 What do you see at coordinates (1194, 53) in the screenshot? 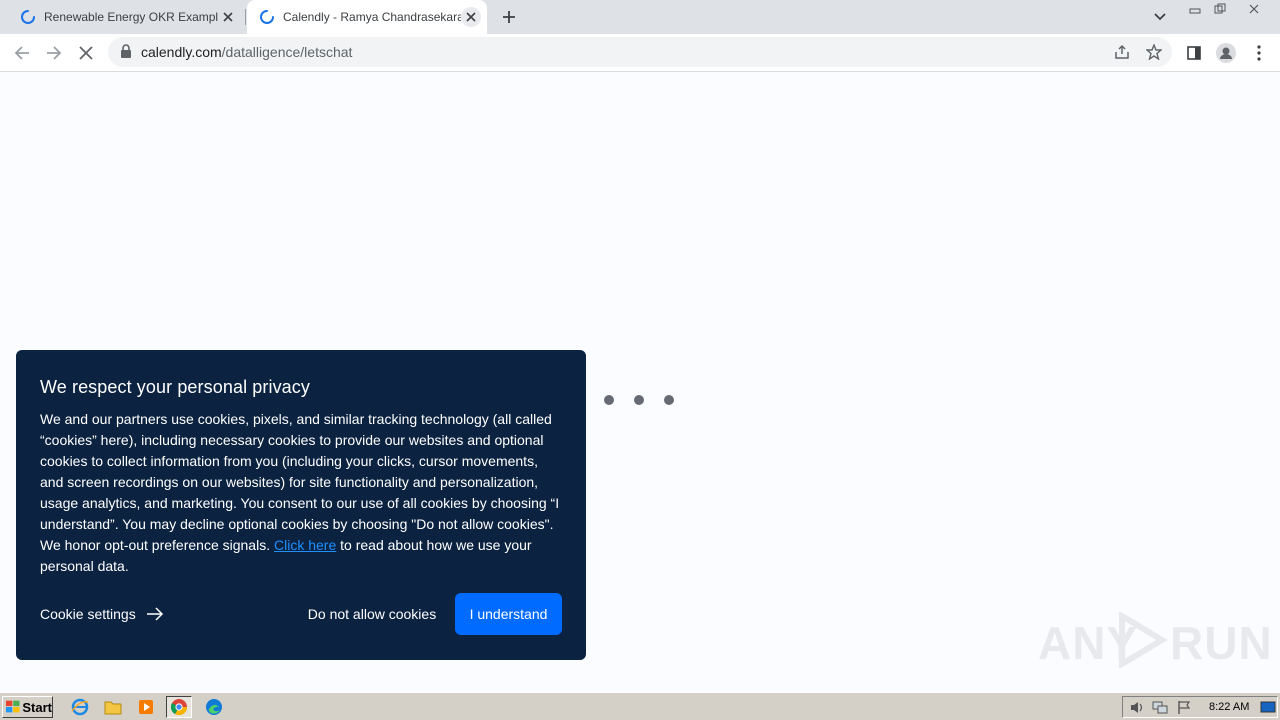
I see `side-panel-icon` at bounding box center [1194, 53].